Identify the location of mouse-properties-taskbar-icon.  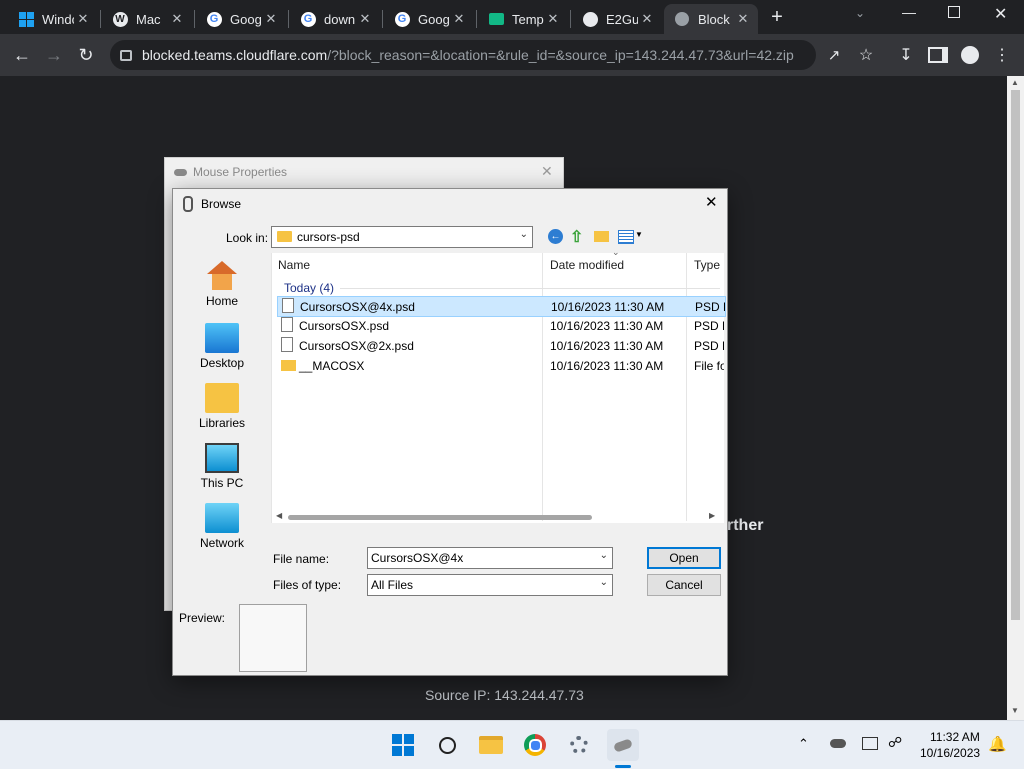
(623, 745).